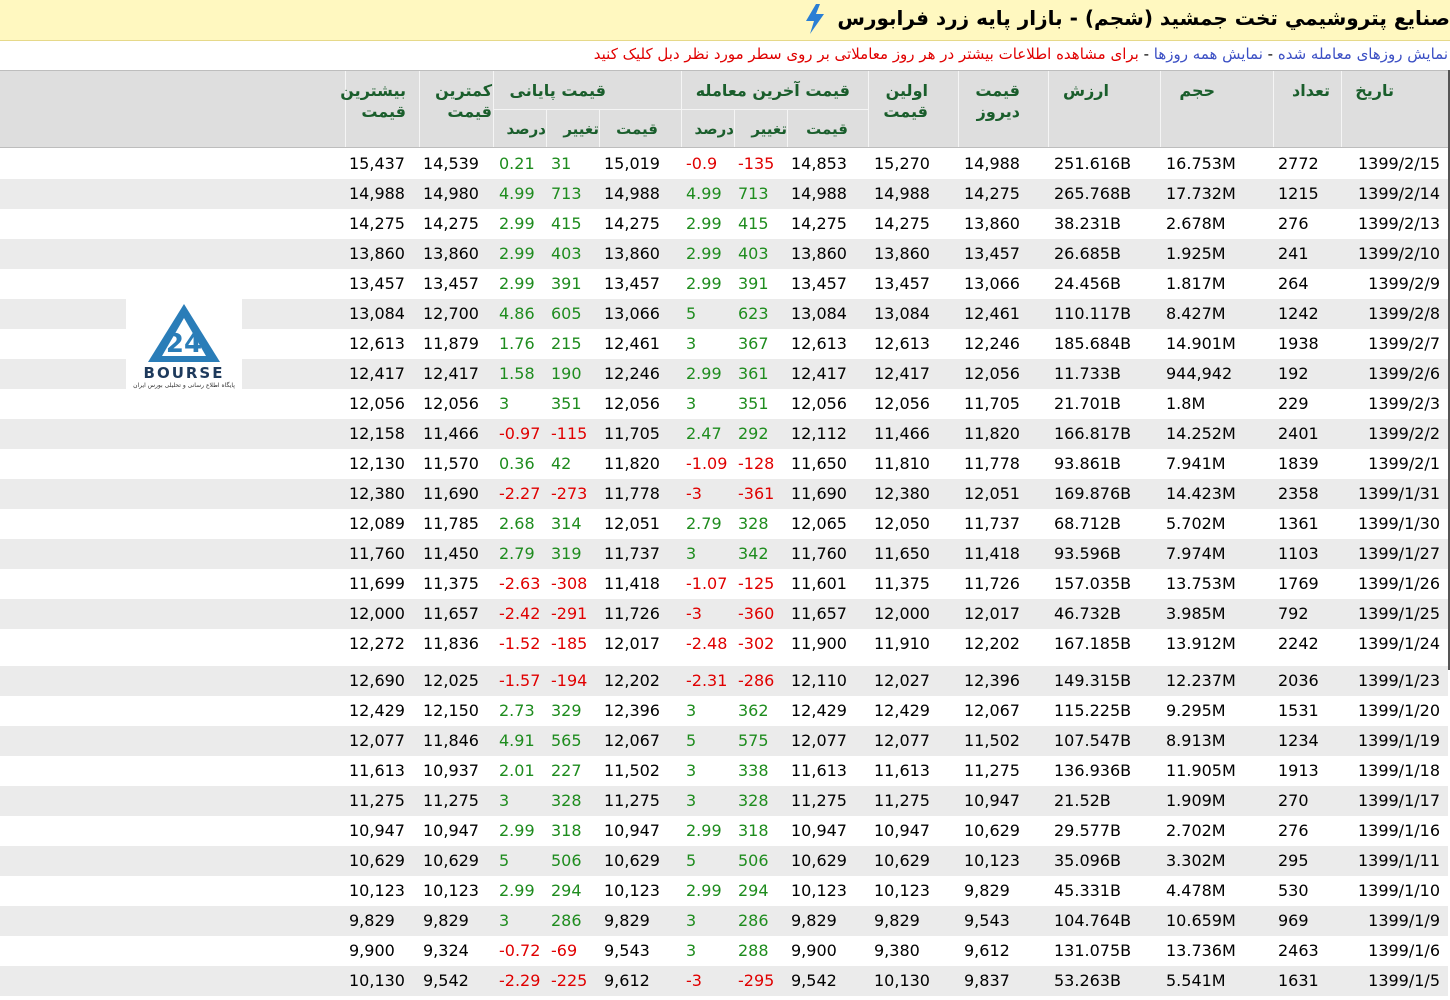 Image resolution: width=1450 pixels, height=1000 pixels. Describe the element at coordinates (1093, 950) in the screenshot. I see `cell-value: 131.075B` at that location.